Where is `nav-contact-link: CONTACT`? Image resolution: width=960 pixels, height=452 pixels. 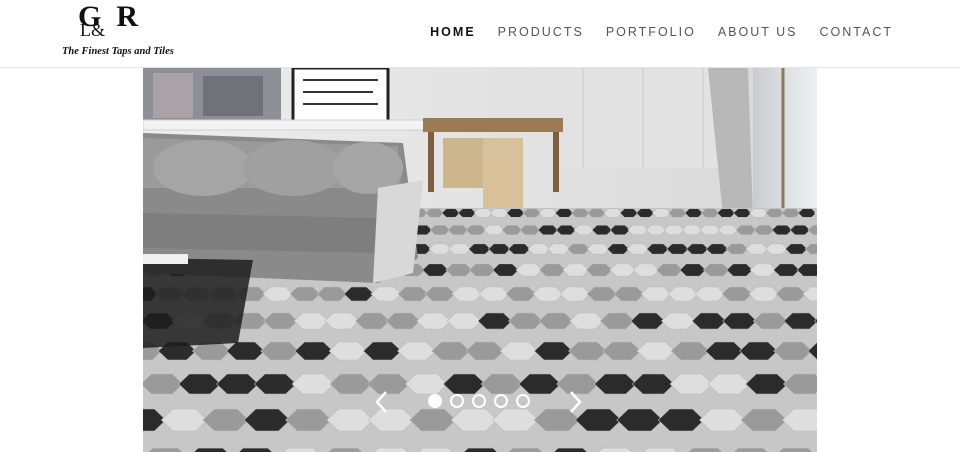 nav-contact-link: CONTACT is located at coordinates (857, 32).